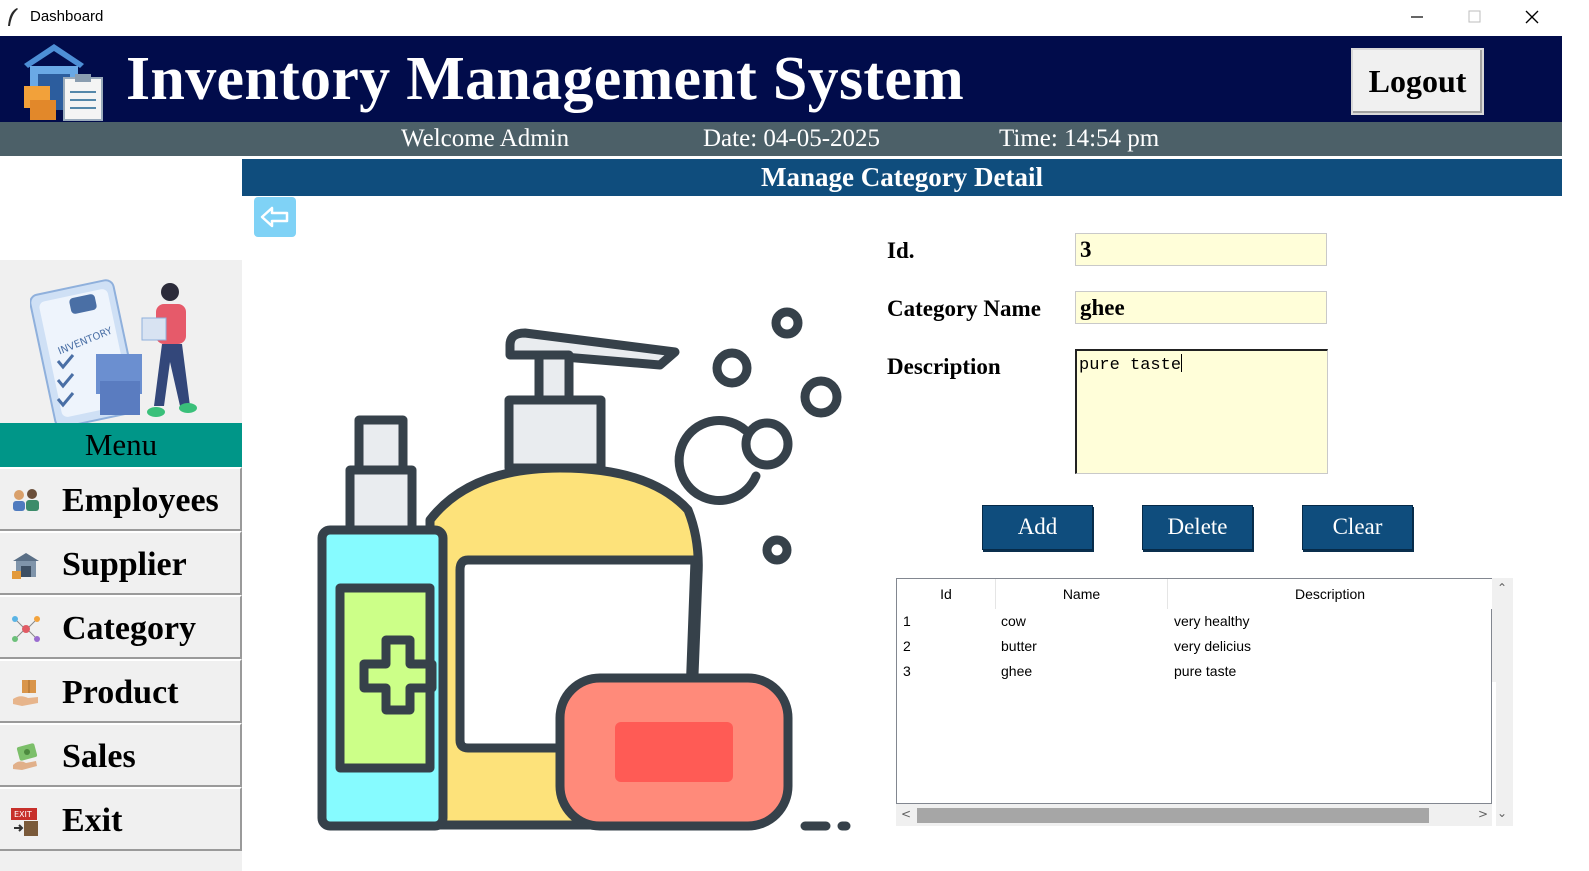 The height and width of the screenshot is (871, 1589). What do you see at coordinates (1417, 81) in the screenshot?
I see `logout-button: Logout` at bounding box center [1417, 81].